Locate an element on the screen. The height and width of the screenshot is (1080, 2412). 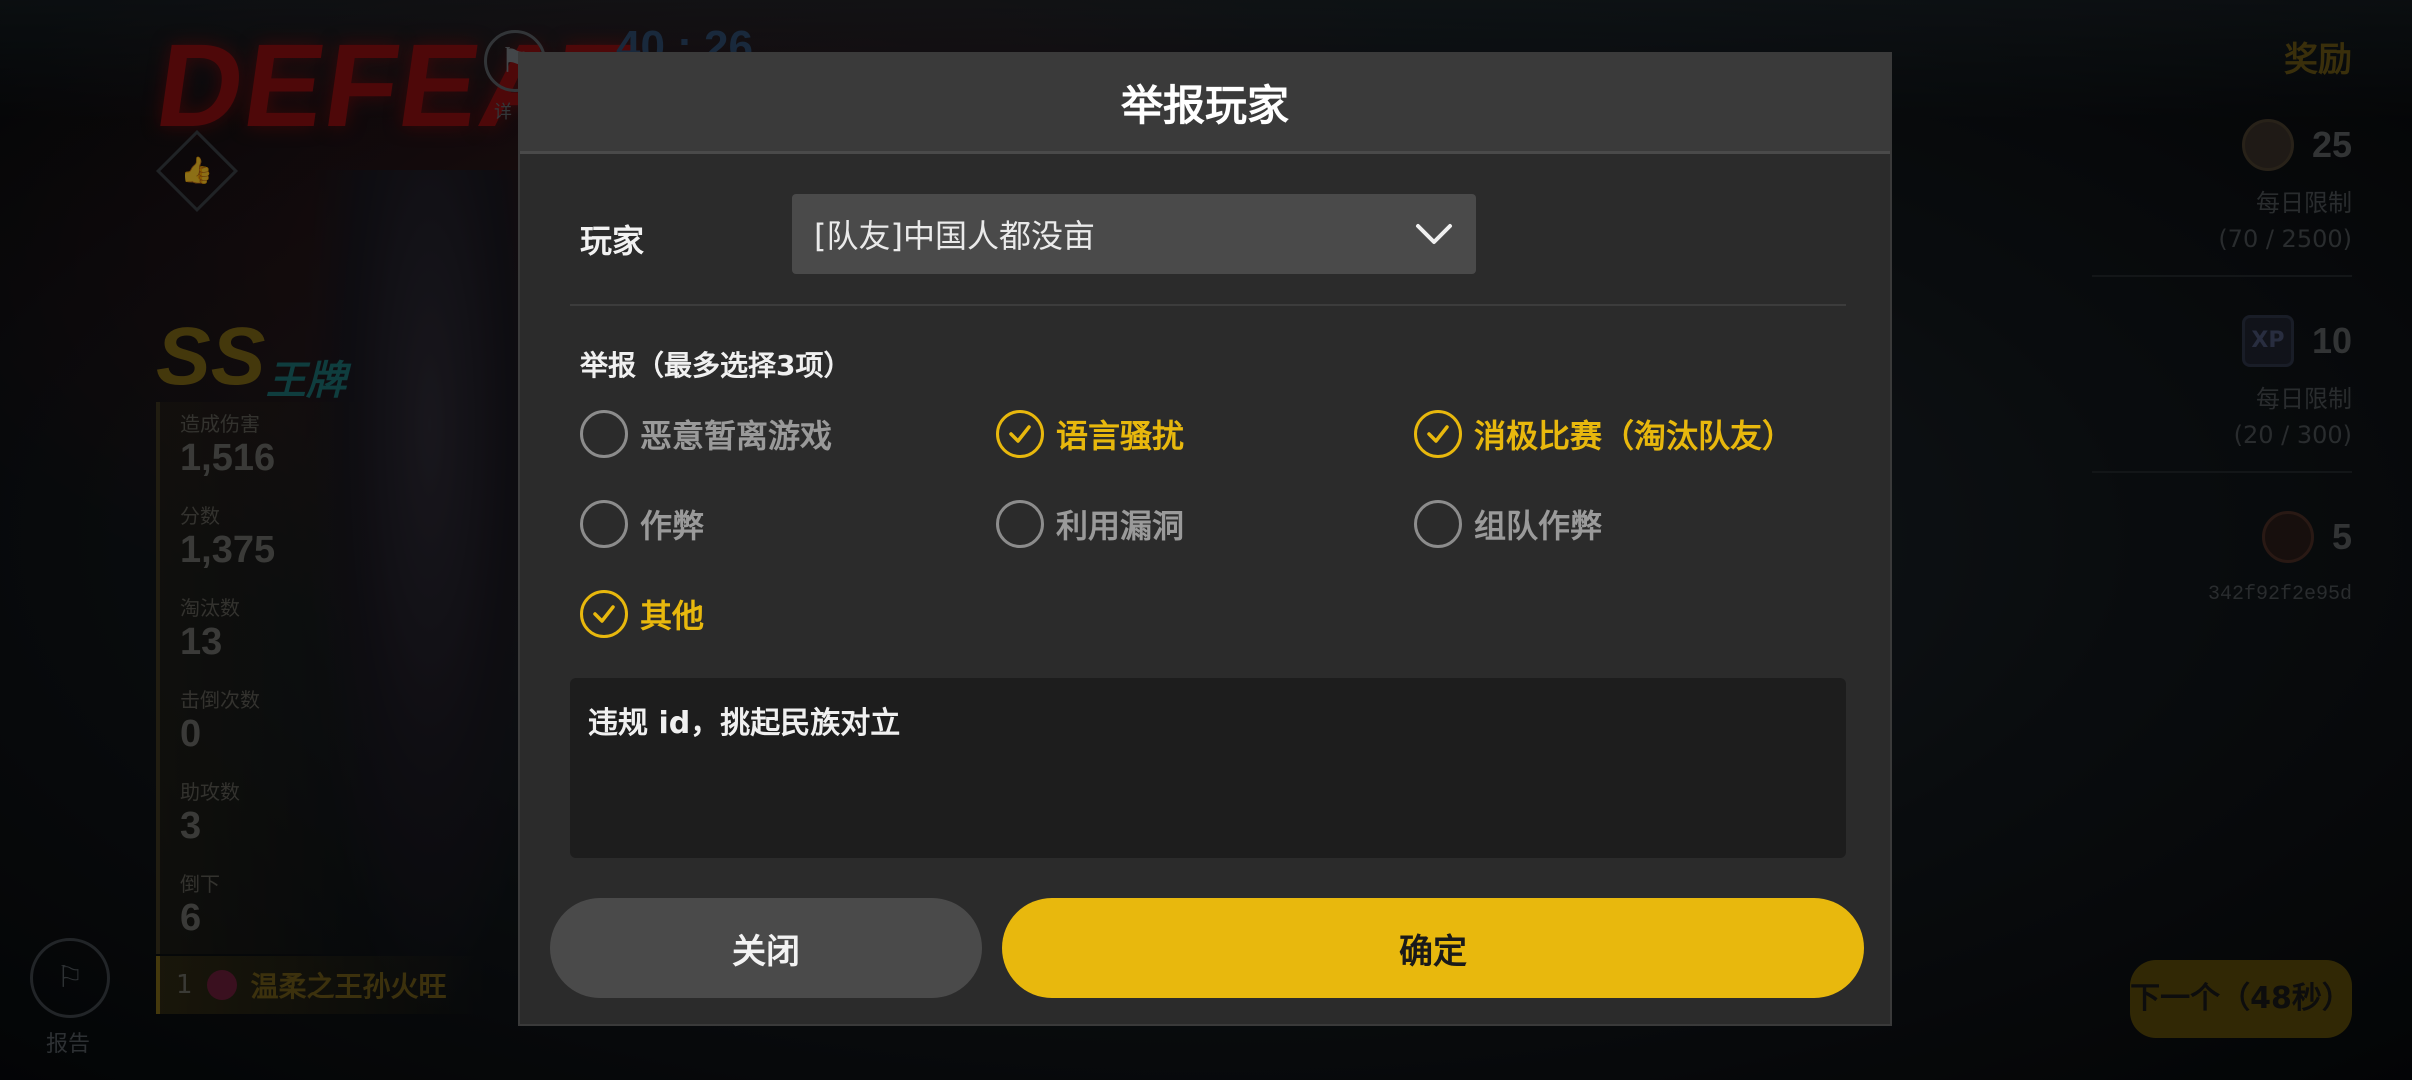
option-label: 恶意暂离游戏 is located at coordinates (736, 436).